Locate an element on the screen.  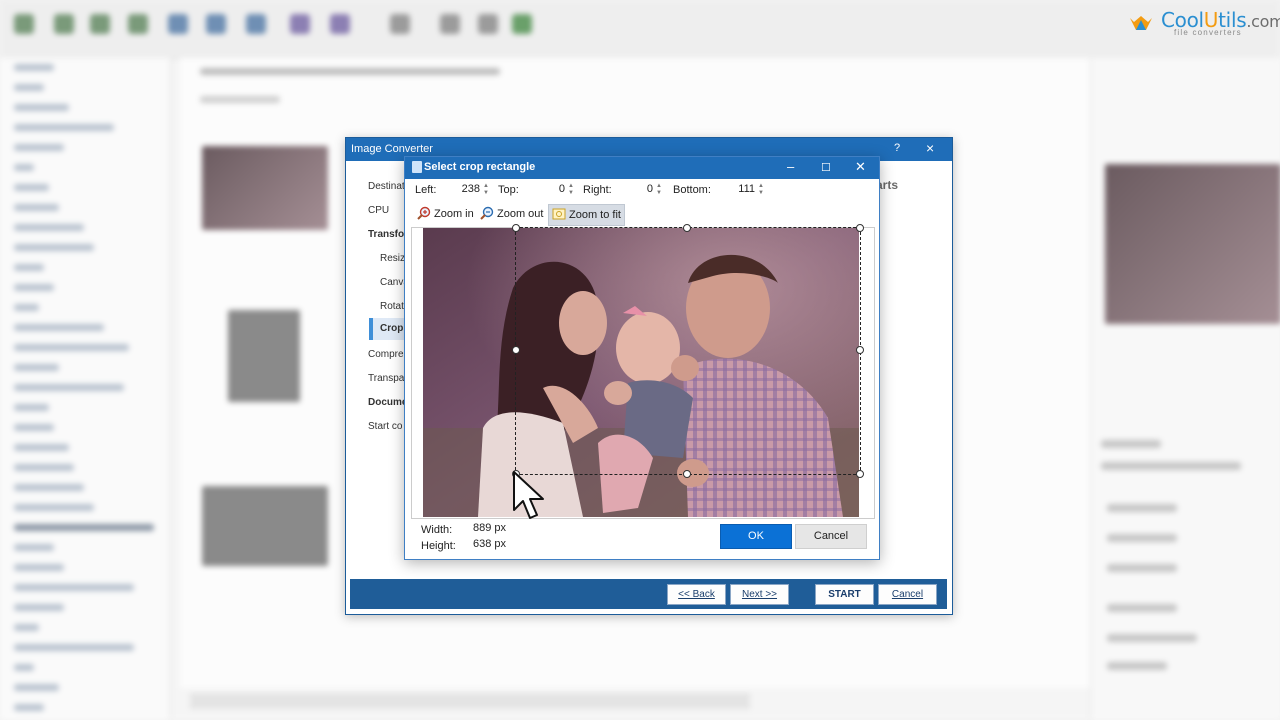
background-folder-tree is located at coordinates (85, 389).